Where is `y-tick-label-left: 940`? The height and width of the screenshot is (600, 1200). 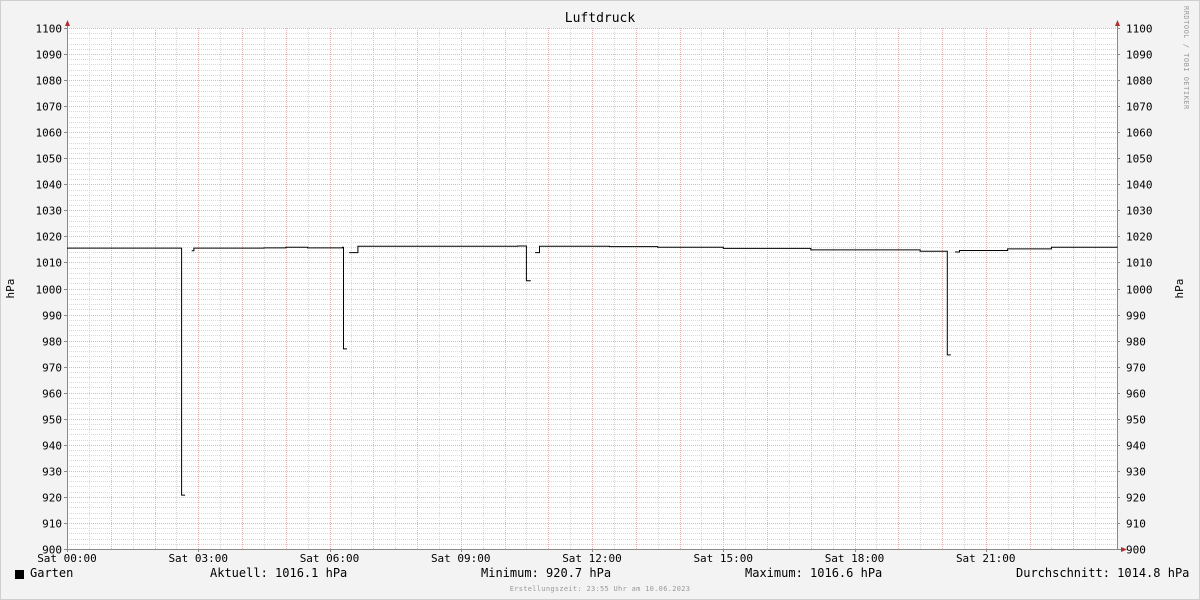
y-tick-label-left: 940 is located at coordinates (52, 446).